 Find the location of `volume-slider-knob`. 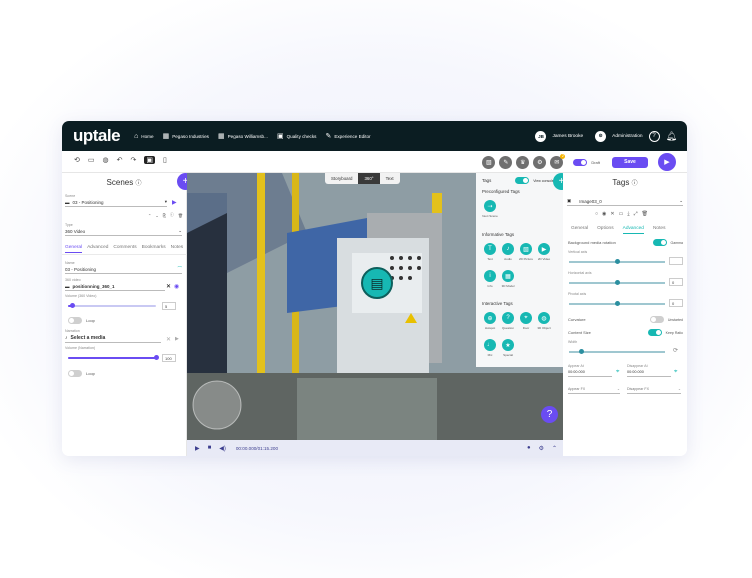

volume-slider-knob is located at coordinates (72, 305).